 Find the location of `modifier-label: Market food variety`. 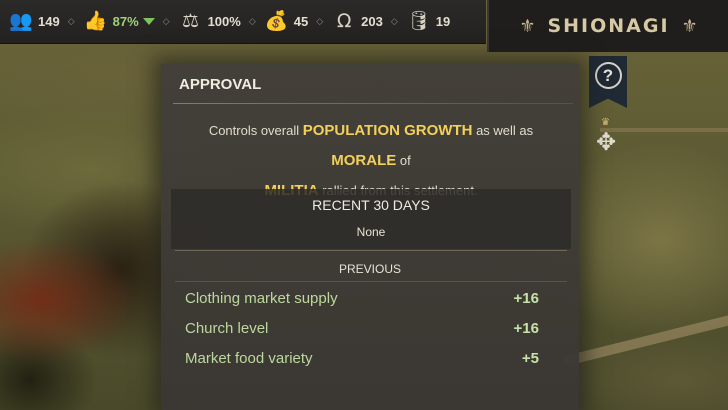

modifier-label: Market food variety is located at coordinates (249, 358).